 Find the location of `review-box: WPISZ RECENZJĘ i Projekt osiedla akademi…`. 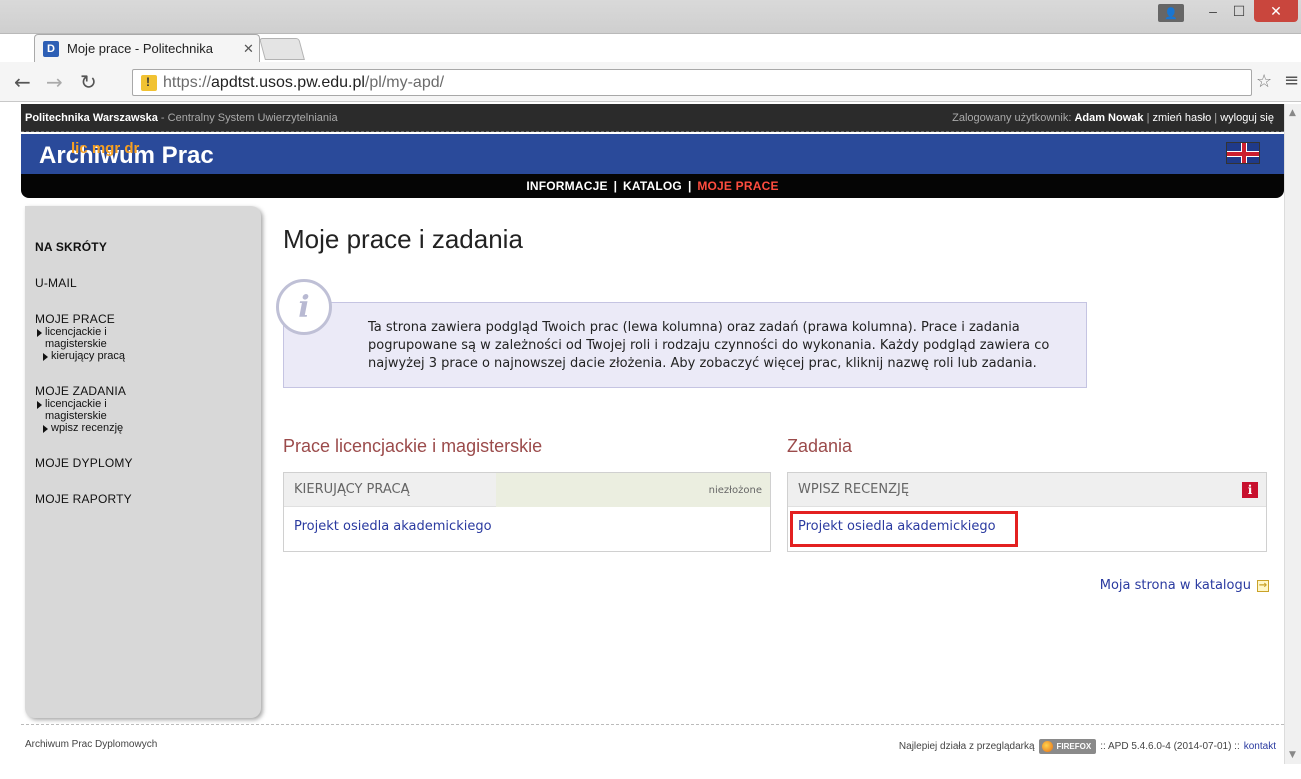

review-box: WPISZ RECENZJĘ i Projekt osiedla akademi… is located at coordinates (1027, 512).